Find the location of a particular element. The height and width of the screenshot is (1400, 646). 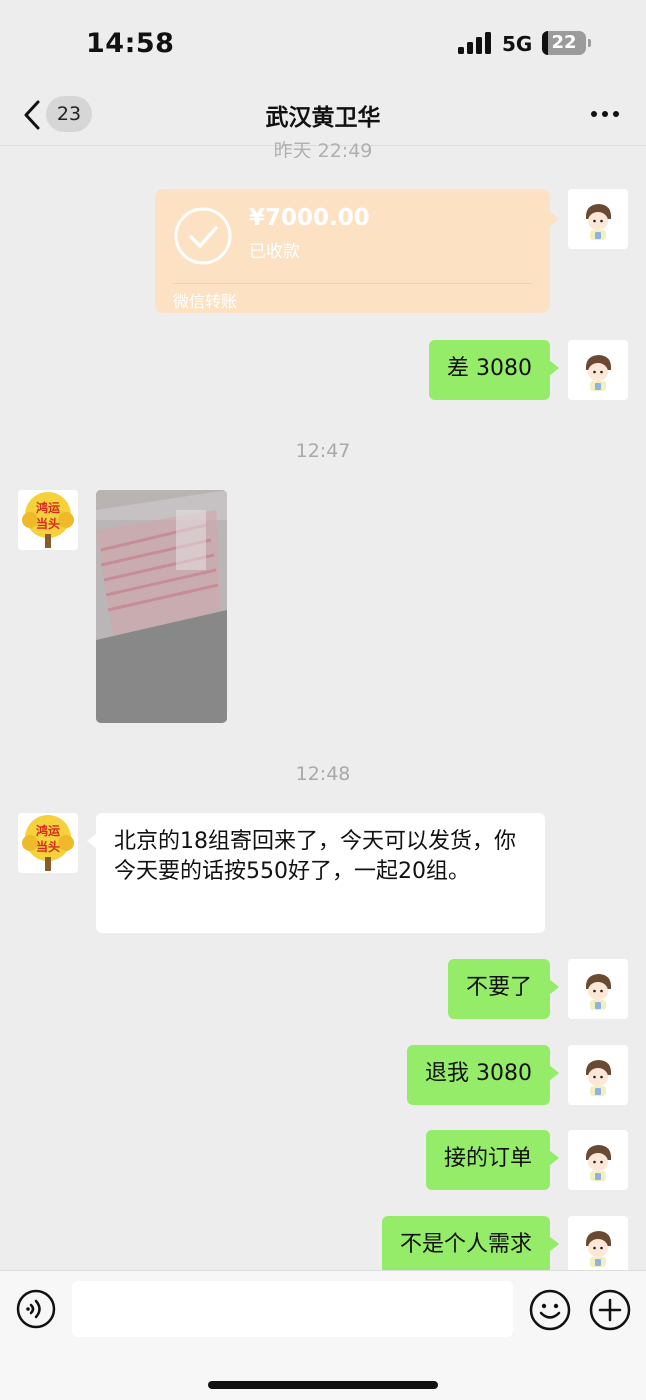

photo-thumbnail-icon is located at coordinates (161, 606).